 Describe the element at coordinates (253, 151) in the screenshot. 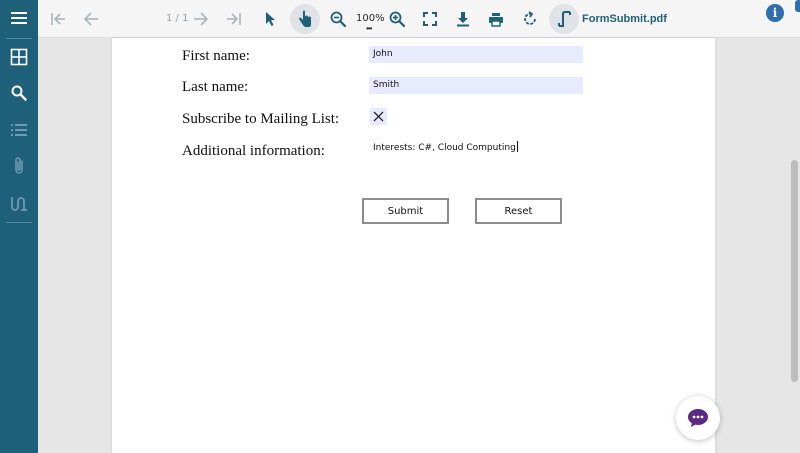

I see `additional-info-label: Additional information:` at that location.